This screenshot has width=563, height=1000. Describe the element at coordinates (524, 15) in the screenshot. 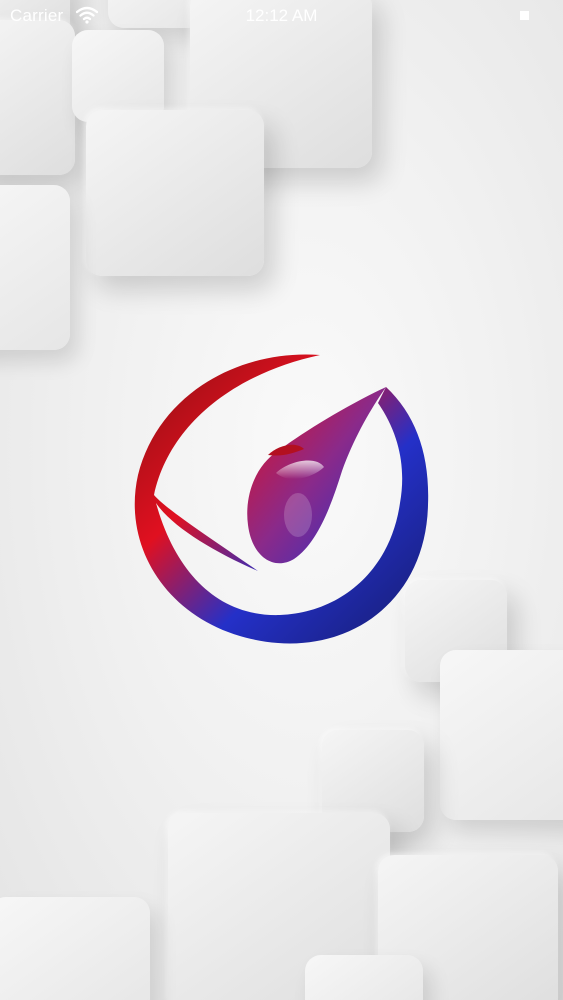

I see `battery-icon` at that location.